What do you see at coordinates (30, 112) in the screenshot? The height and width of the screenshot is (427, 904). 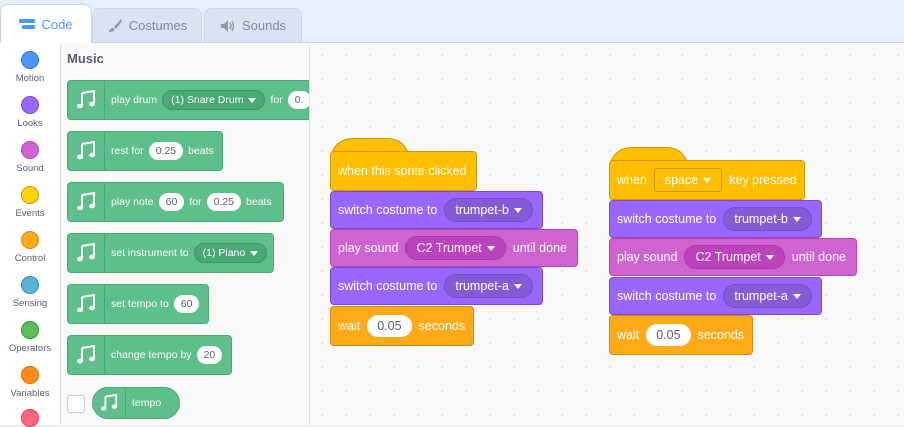 I see `category-looks: Looks` at bounding box center [30, 112].